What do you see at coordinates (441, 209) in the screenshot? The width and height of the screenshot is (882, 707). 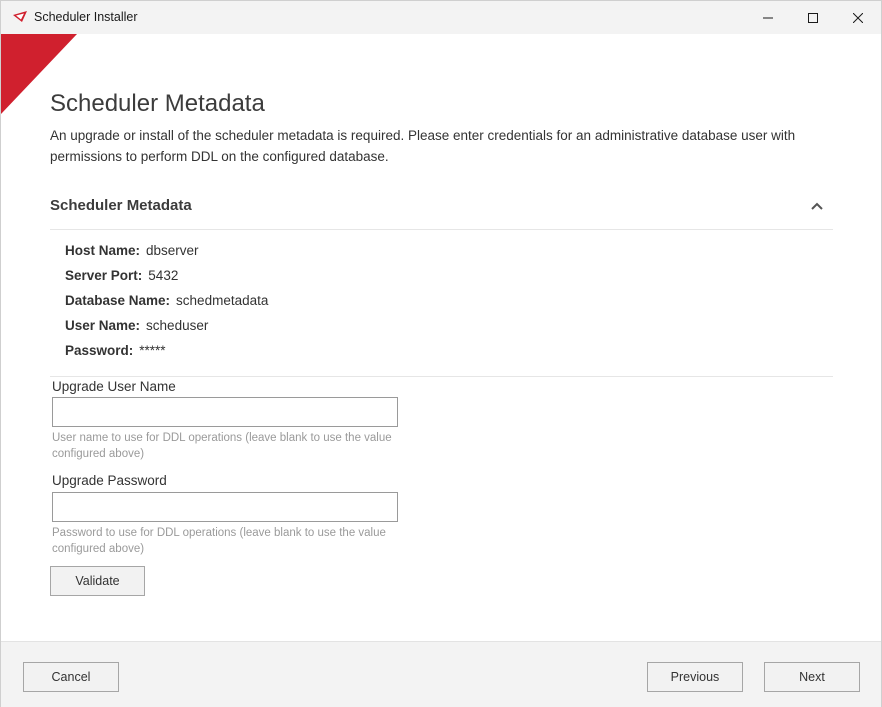 I see `section-header: Scheduler Metadata` at bounding box center [441, 209].